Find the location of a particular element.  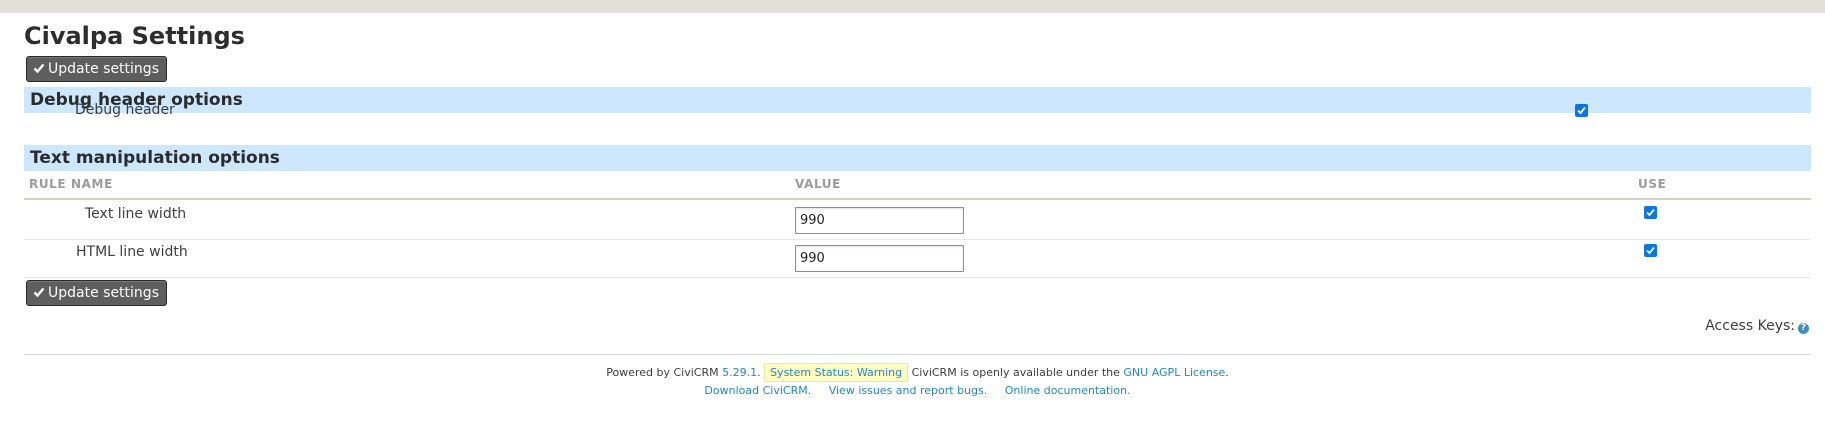

html-line-width-use-checkbox is located at coordinates (1650, 250).